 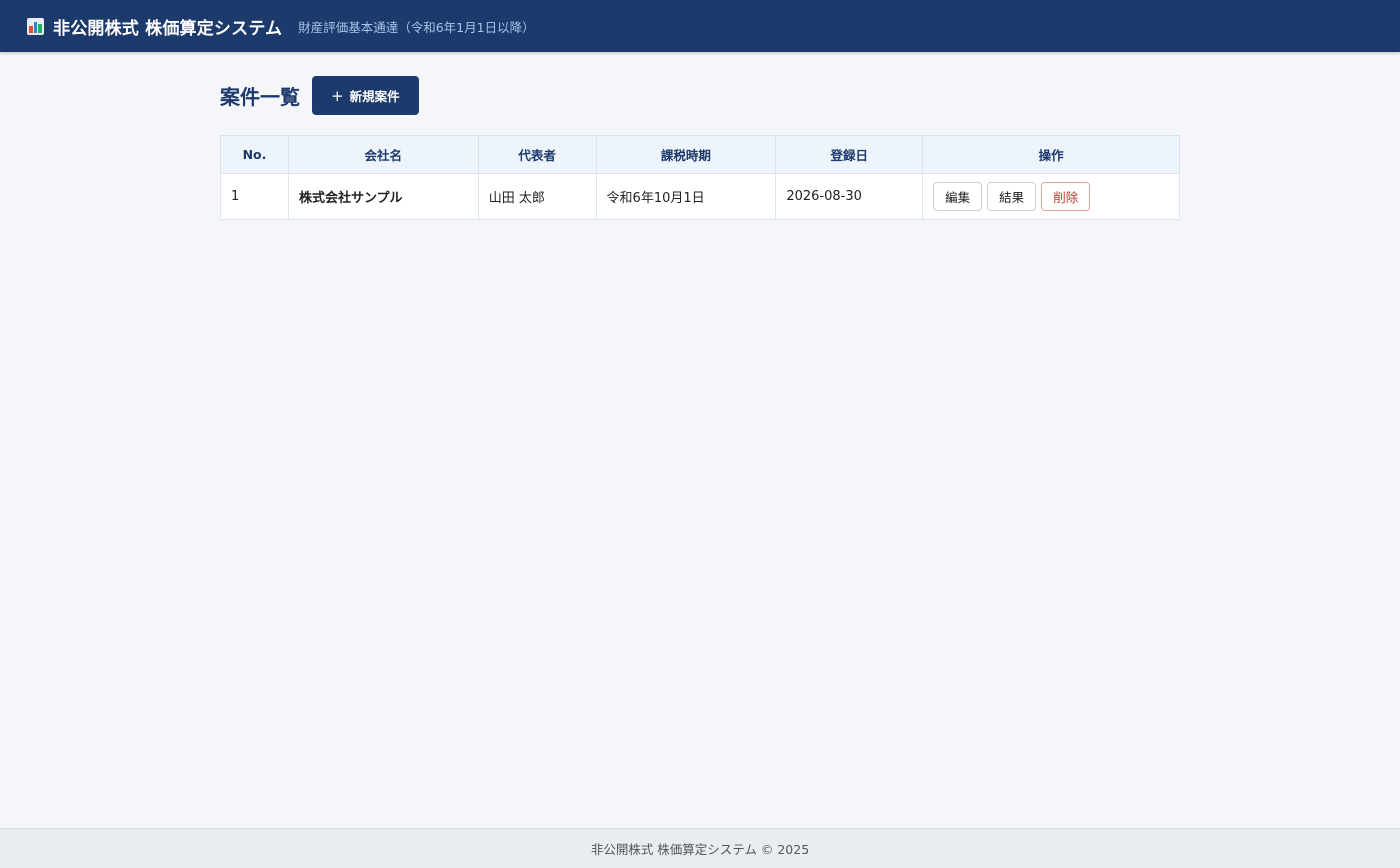 What do you see at coordinates (260, 97) in the screenshot?
I see `page-title: 案件一覧` at bounding box center [260, 97].